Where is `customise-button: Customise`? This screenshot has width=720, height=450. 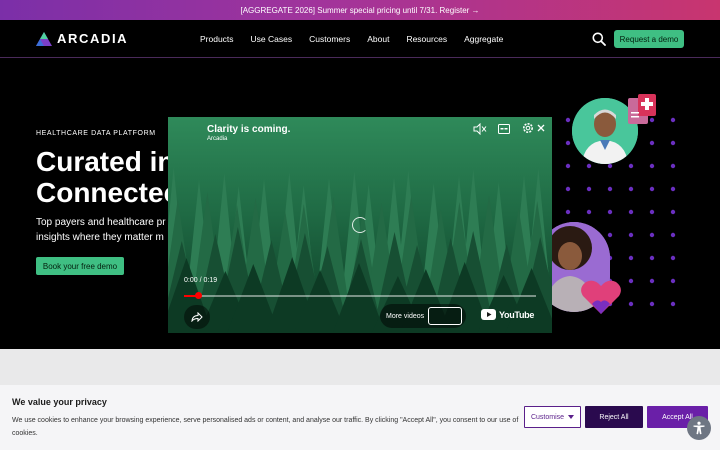 customise-button: Customise is located at coordinates (552, 417).